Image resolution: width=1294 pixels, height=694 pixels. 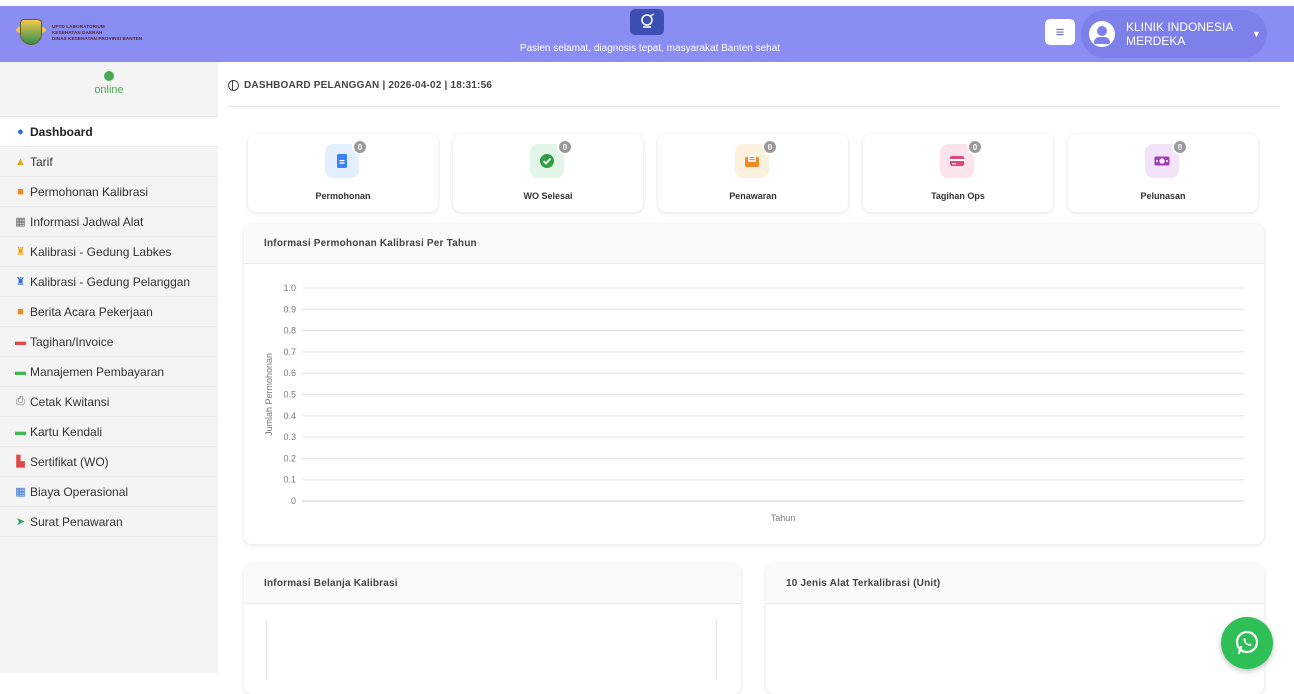 What do you see at coordinates (97, 371) in the screenshot?
I see `sidebar-item-label: Manajemen Pembayaran` at bounding box center [97, 371].